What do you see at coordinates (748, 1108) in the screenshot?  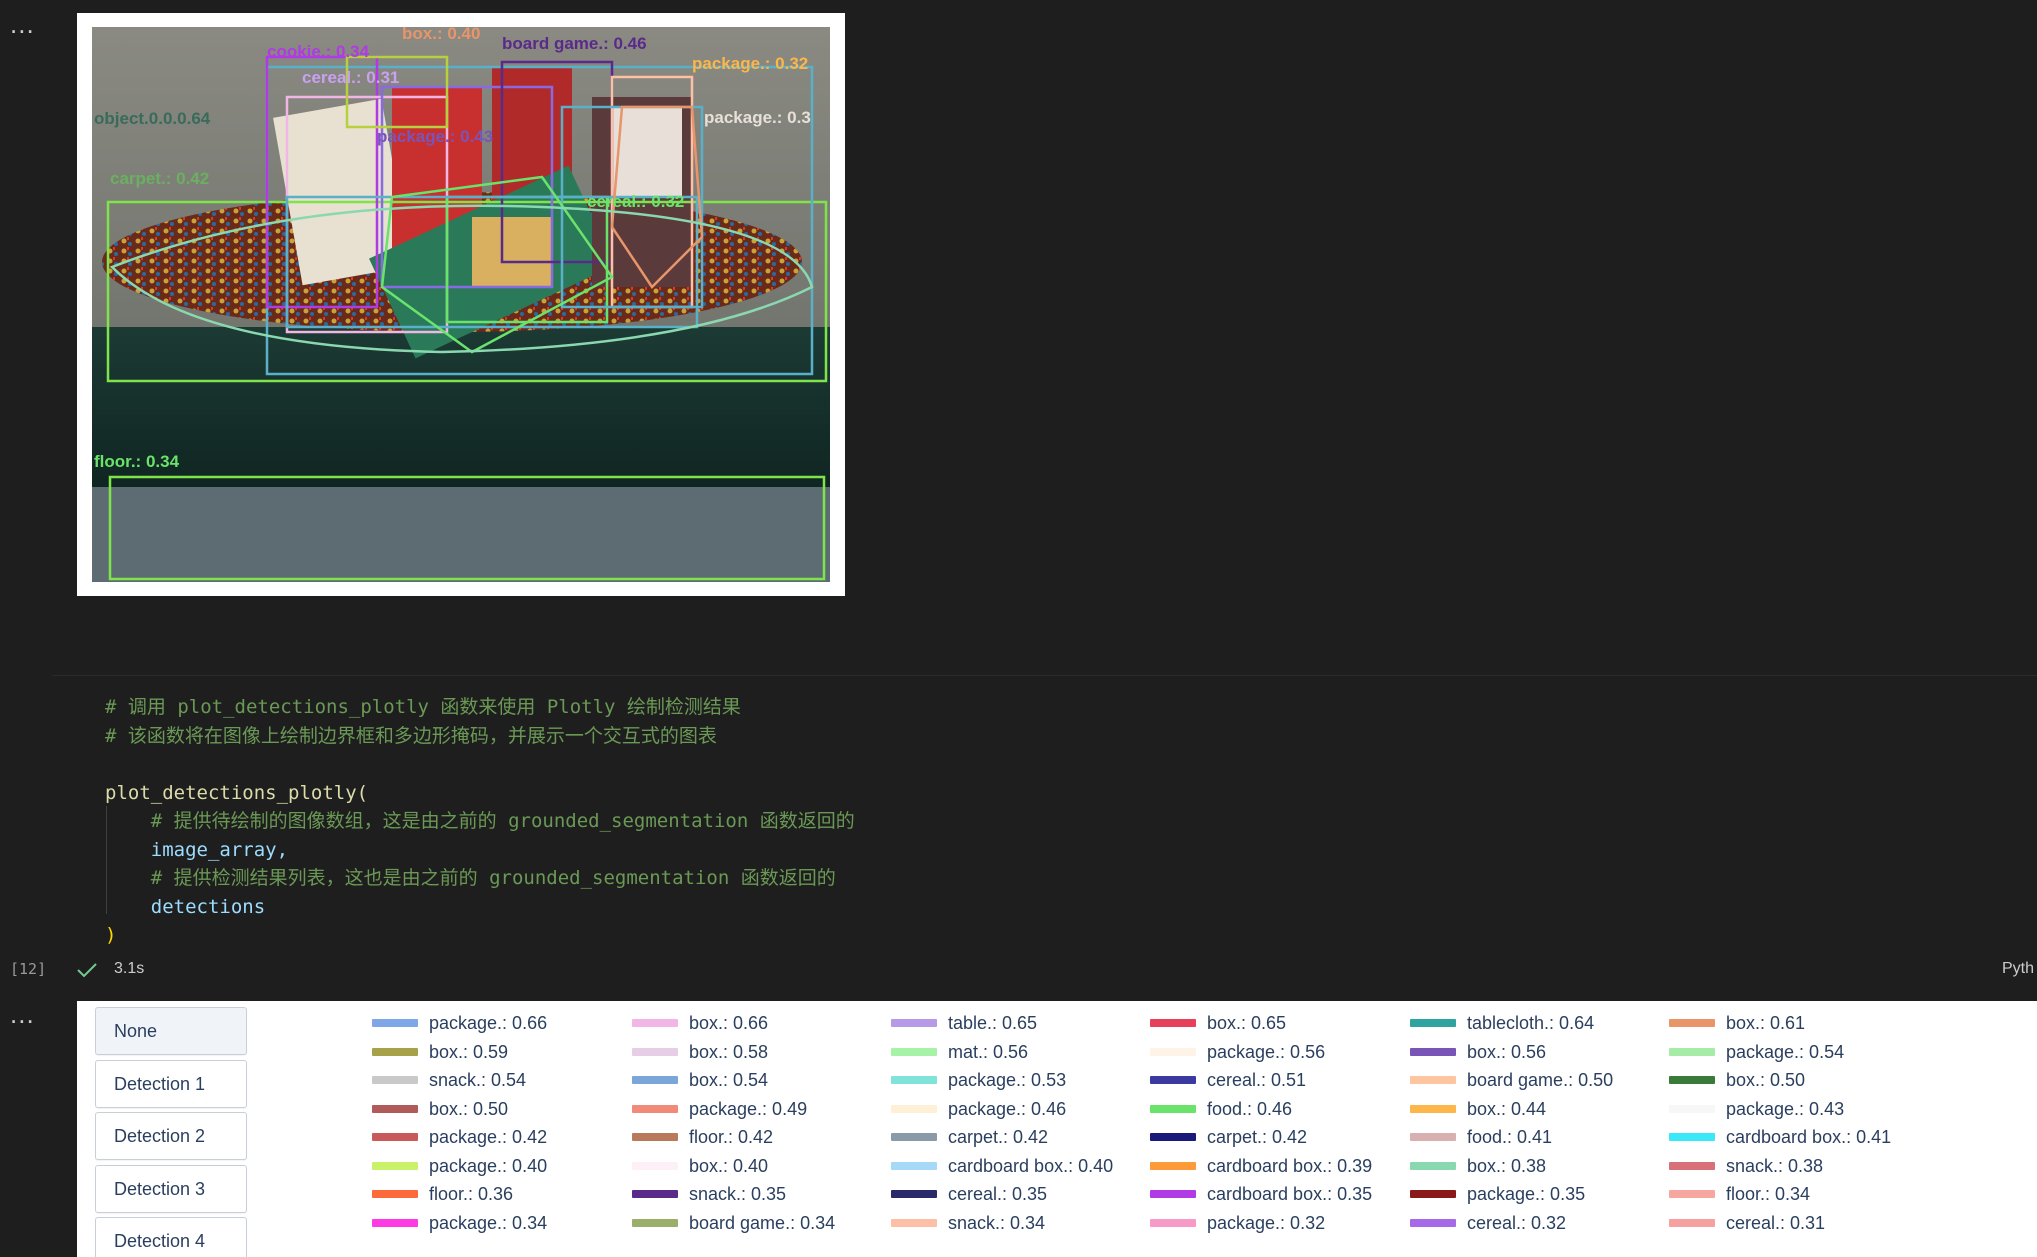 I see `legend-label: package.: 0.49` at bounding box center [748, 1108].